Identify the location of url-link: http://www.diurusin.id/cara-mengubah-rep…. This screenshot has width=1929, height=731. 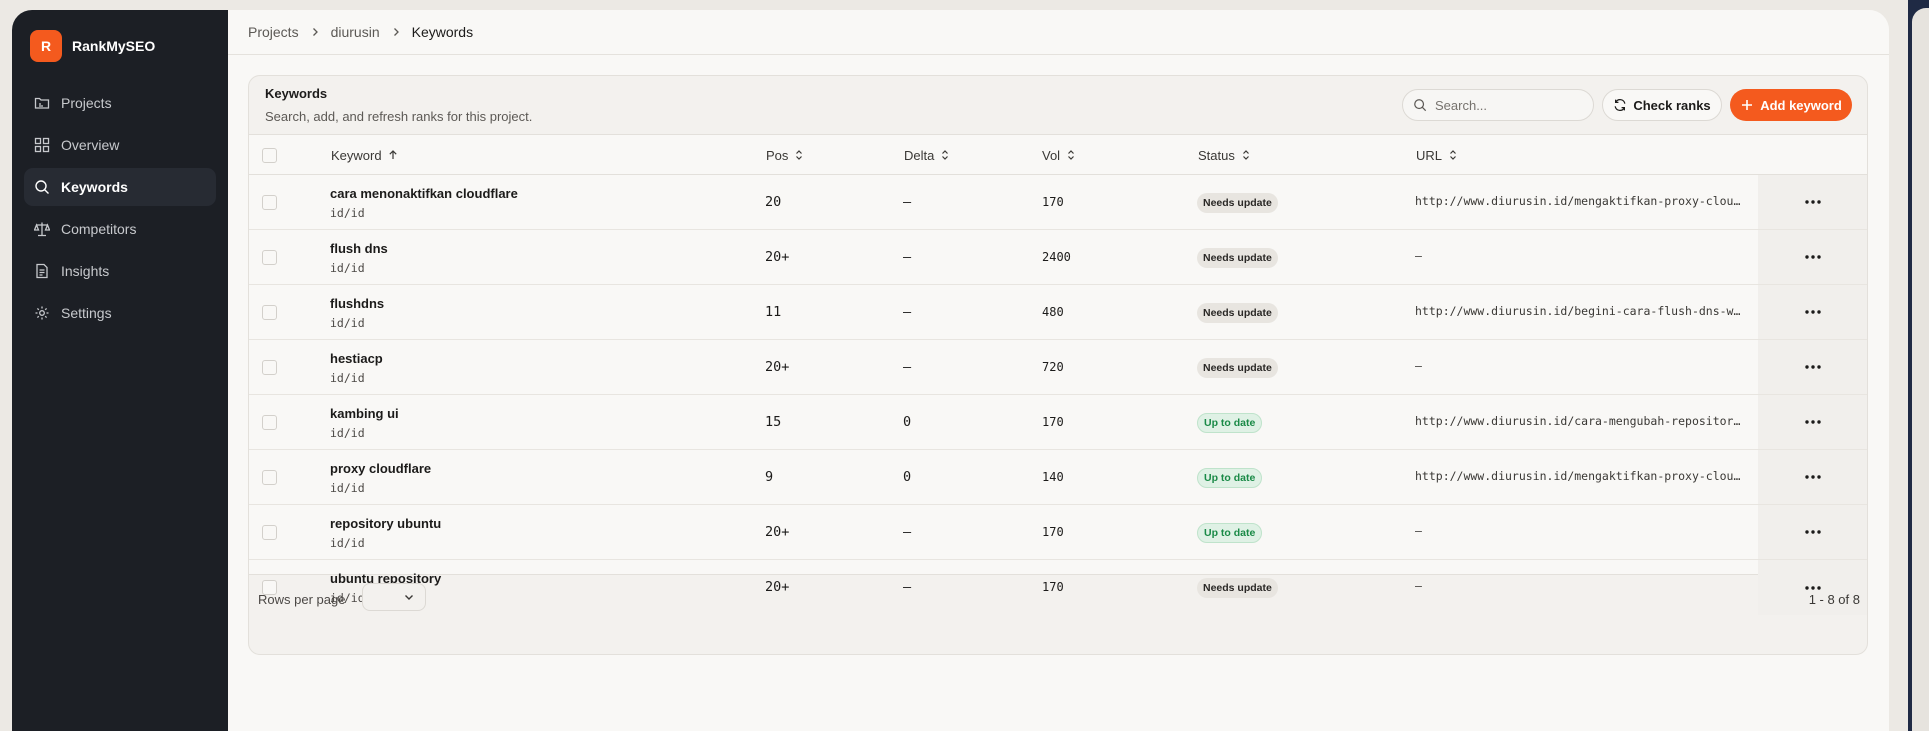
(1578, 421).